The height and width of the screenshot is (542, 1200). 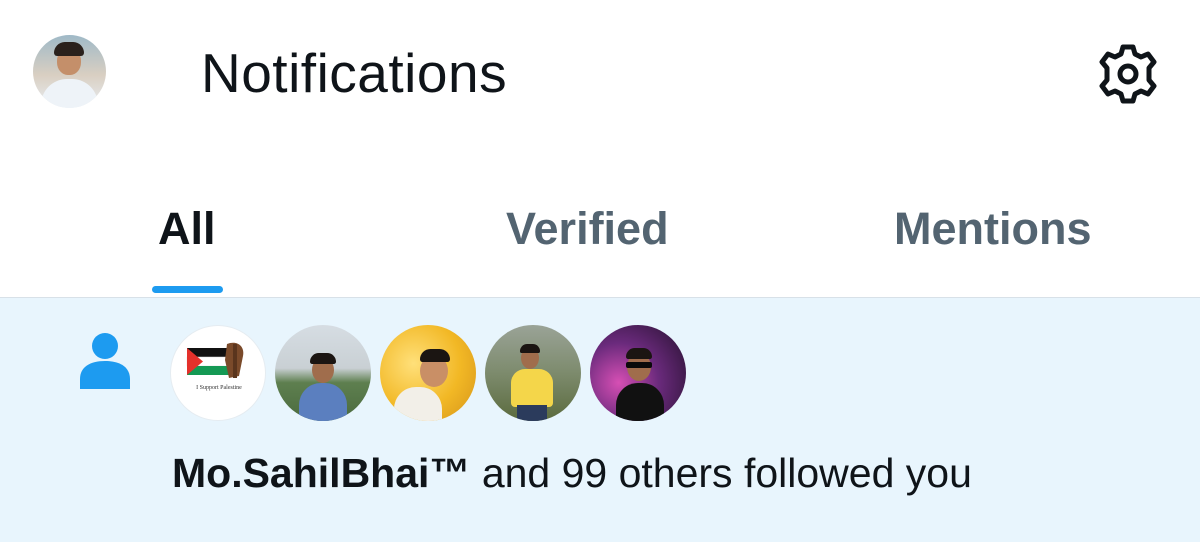 I want to click on notification-text: Mo.SahilBhai™ and 99 others followed you, so click(x=572, y=473).